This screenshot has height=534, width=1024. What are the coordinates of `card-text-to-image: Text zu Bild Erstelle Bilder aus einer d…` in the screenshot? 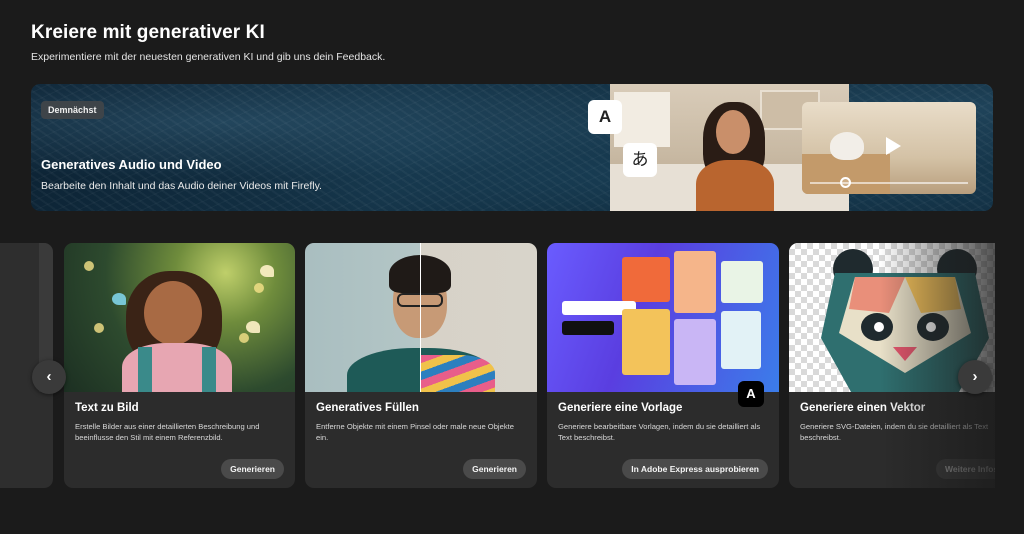 It's located at (179, 365).